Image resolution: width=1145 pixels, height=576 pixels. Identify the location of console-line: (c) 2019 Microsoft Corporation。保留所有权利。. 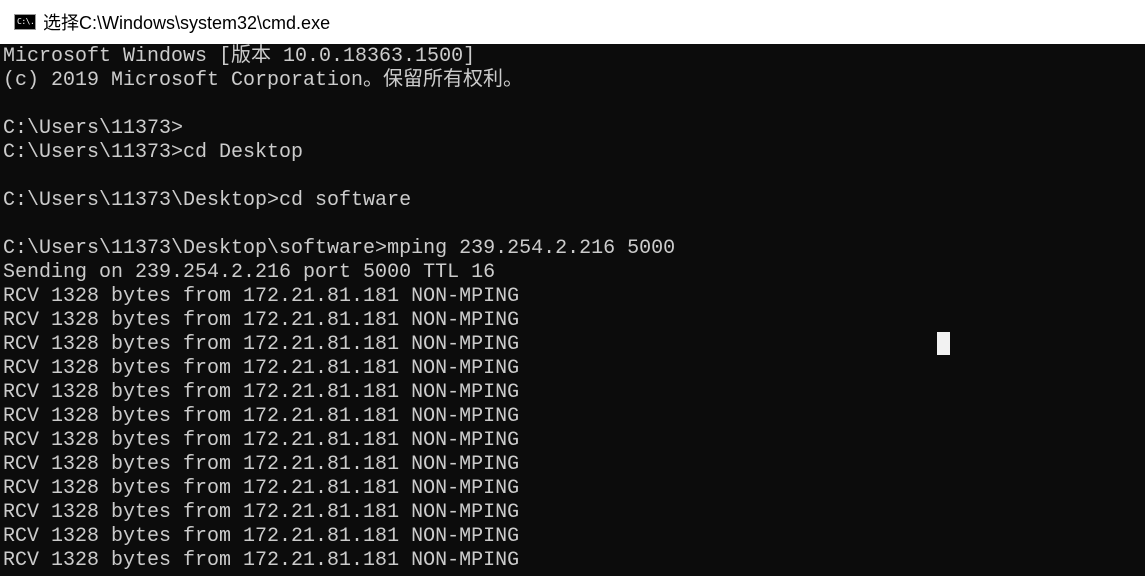
(263, 80).